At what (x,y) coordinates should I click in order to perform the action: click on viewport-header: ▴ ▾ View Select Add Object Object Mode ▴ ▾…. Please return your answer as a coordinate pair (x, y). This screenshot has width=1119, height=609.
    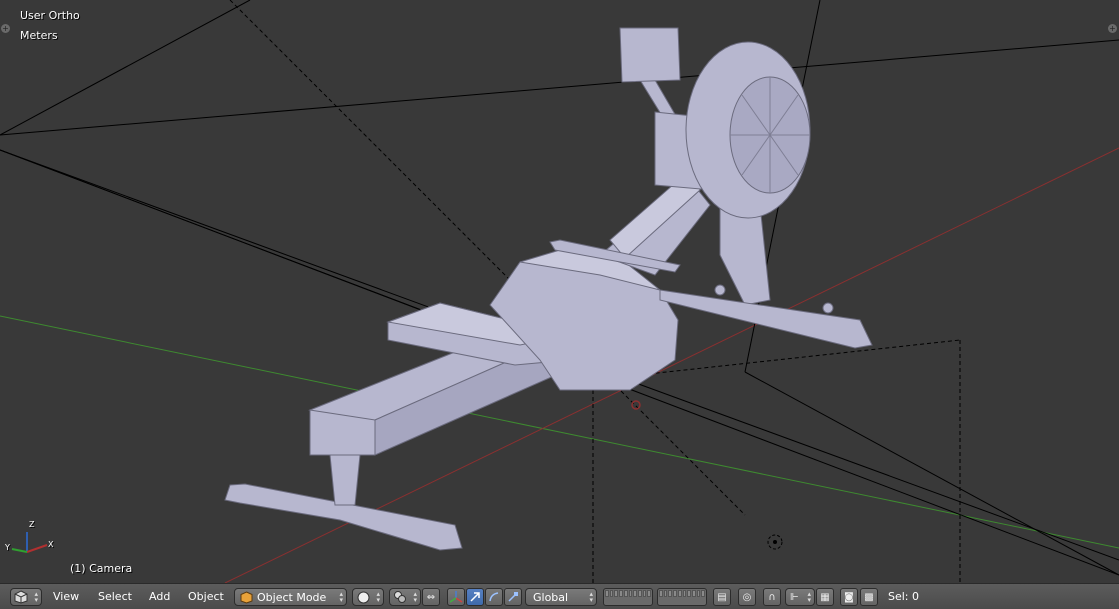
    Looking at the image, I should click on (559, 596).